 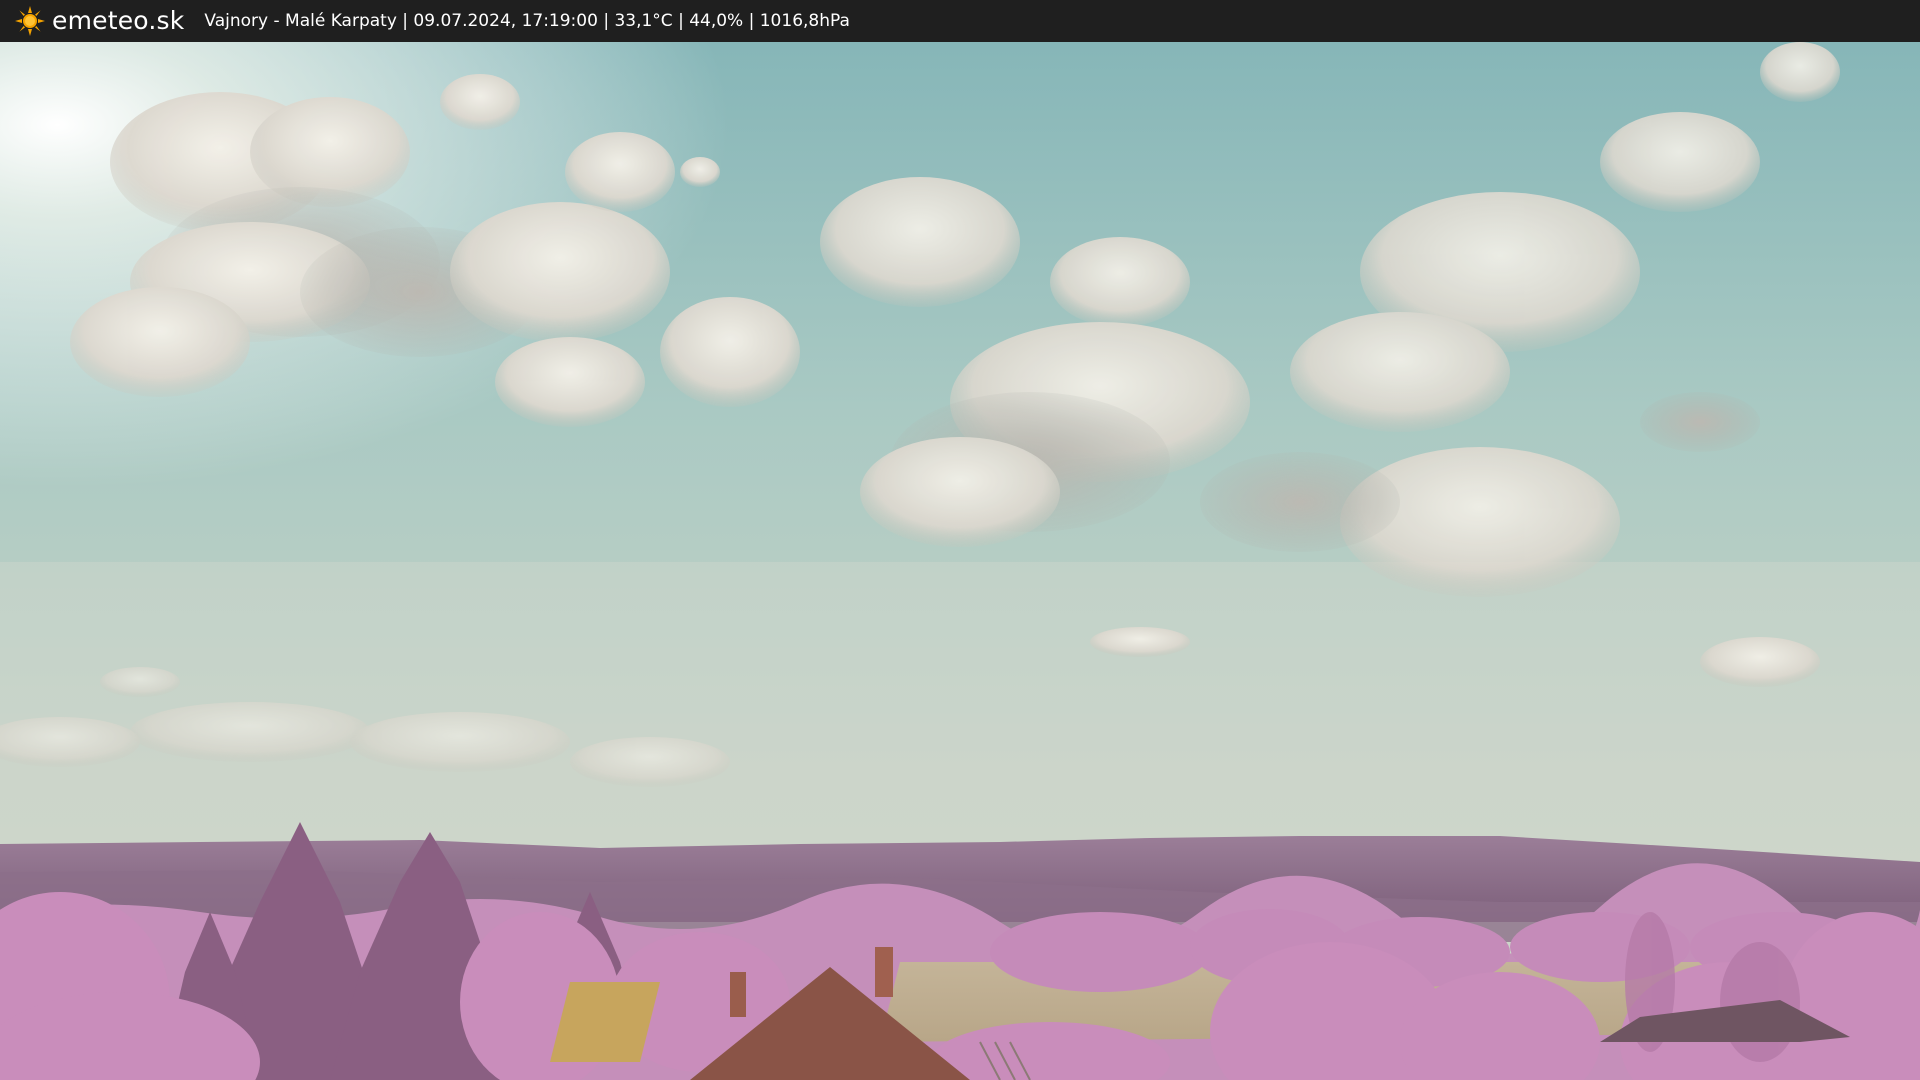 I want to click on brand-name: emeteo.sk, so click(x=118, y=20).